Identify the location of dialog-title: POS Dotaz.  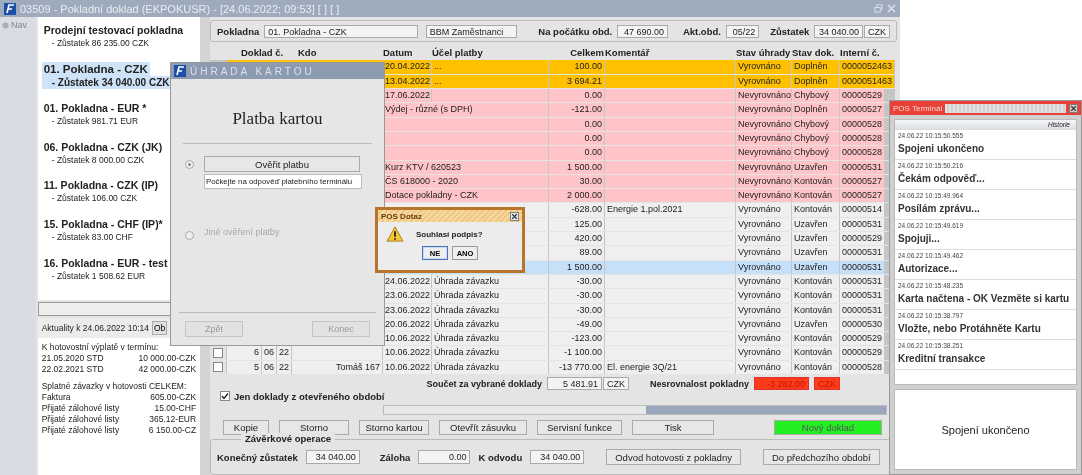
(402, 216).